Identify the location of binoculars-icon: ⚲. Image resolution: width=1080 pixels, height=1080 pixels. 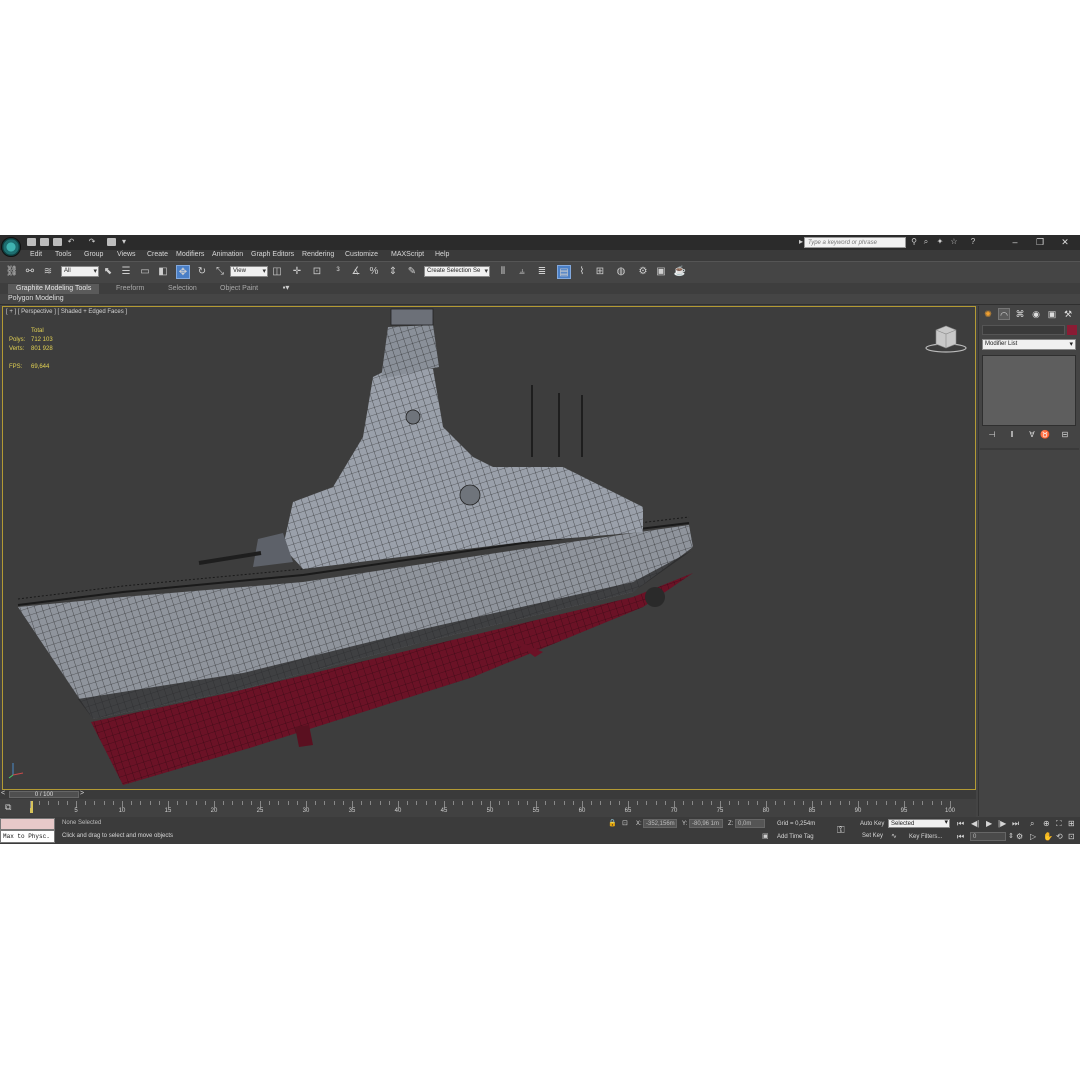
(914, 242).